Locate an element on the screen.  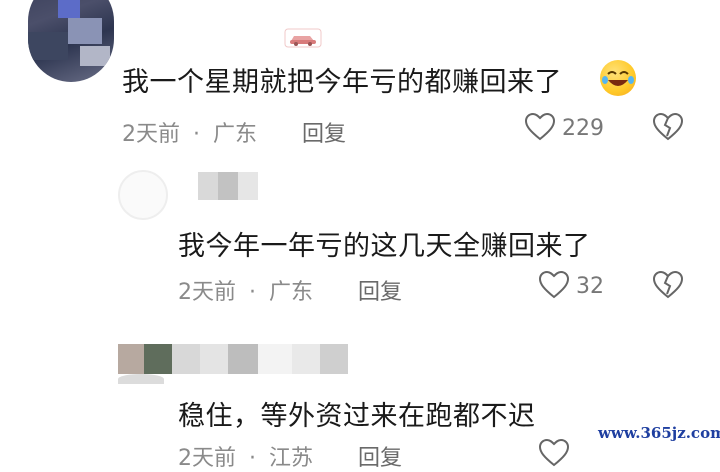
like-count: 32 is located at coordinates (590, 286).